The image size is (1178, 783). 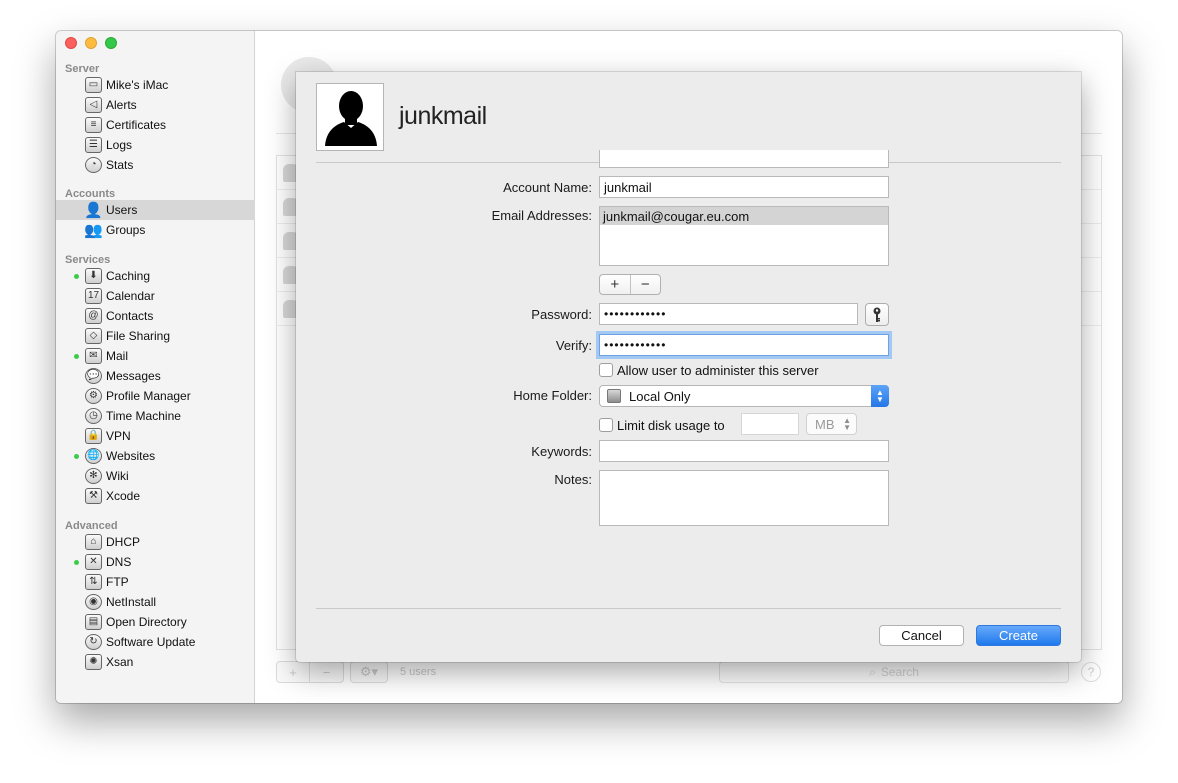 I want to click on email-add-remove: + −, so click(x=630, y=284).